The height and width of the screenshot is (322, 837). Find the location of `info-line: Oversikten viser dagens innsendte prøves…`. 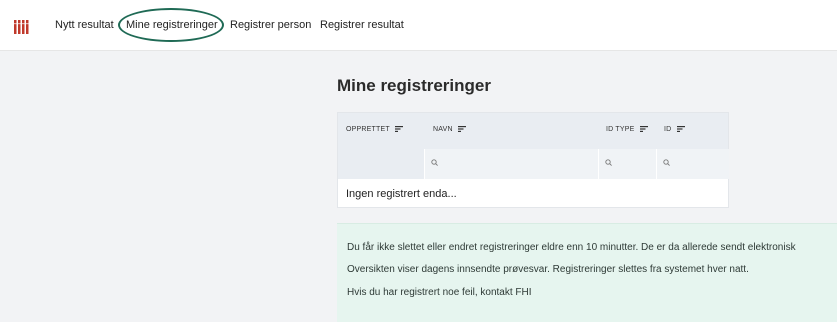

info-line: Oversikten viser dagens innsendte prøves… is located at coordinates (548, 269).